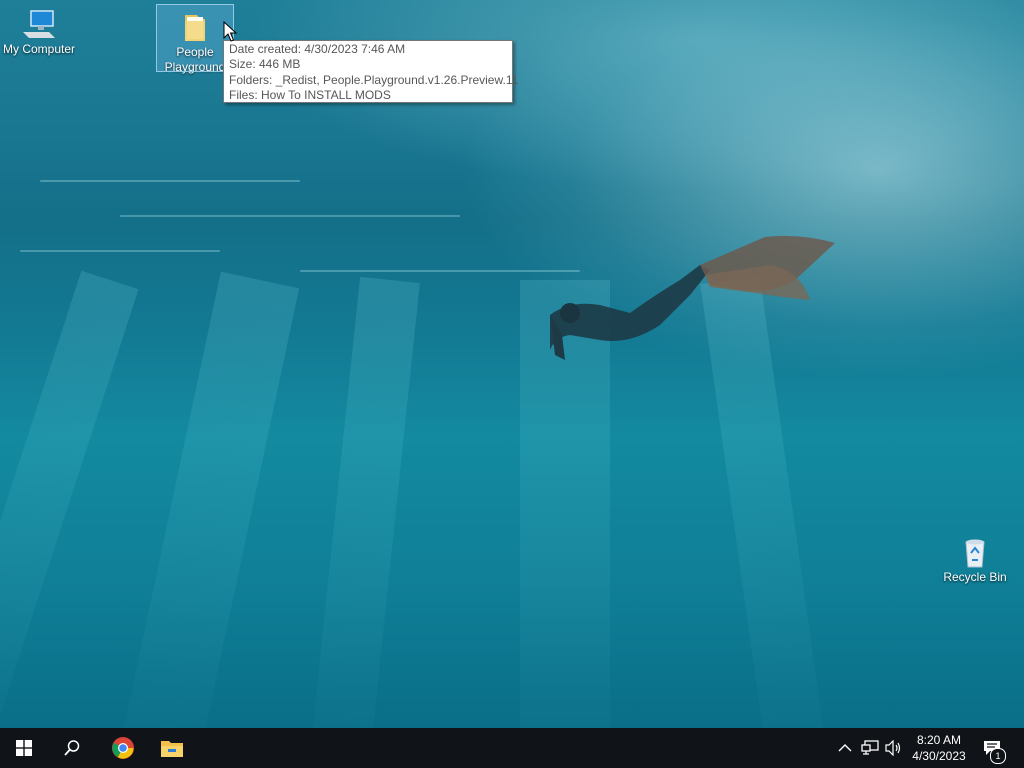 This screenshot has width=1024, height=768. I want to click on tooltip-size: Size: 446 MB, so click(265, 64).